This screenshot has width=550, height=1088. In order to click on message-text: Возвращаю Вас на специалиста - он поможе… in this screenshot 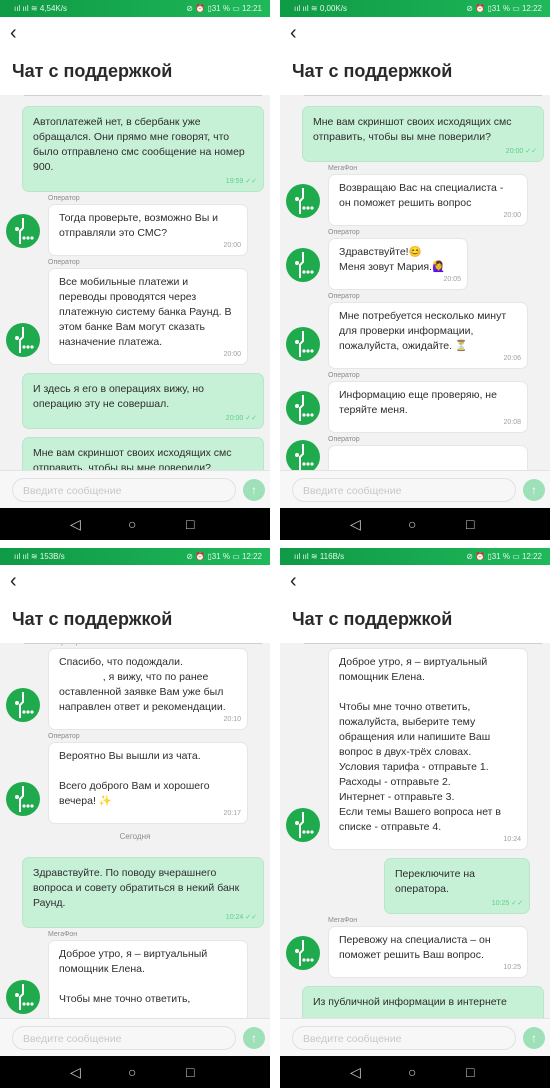, I will do `click(423, 195)`.